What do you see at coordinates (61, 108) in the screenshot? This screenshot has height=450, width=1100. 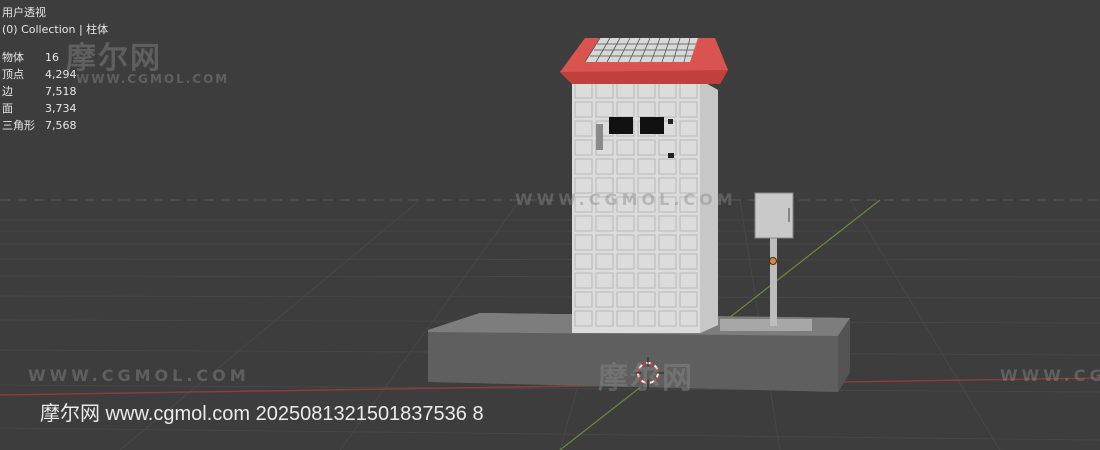 I see `stat-value: 3,734` at bounding box center [61, 108].